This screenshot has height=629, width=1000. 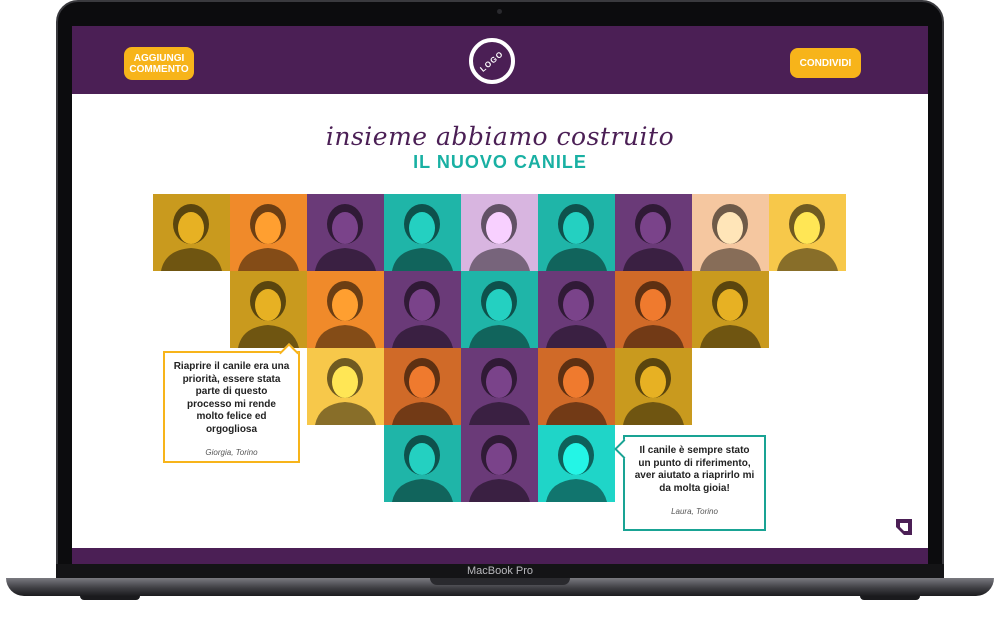 I want to click on testimonial-author: Laura, Torino, so click(x=694, y=511).